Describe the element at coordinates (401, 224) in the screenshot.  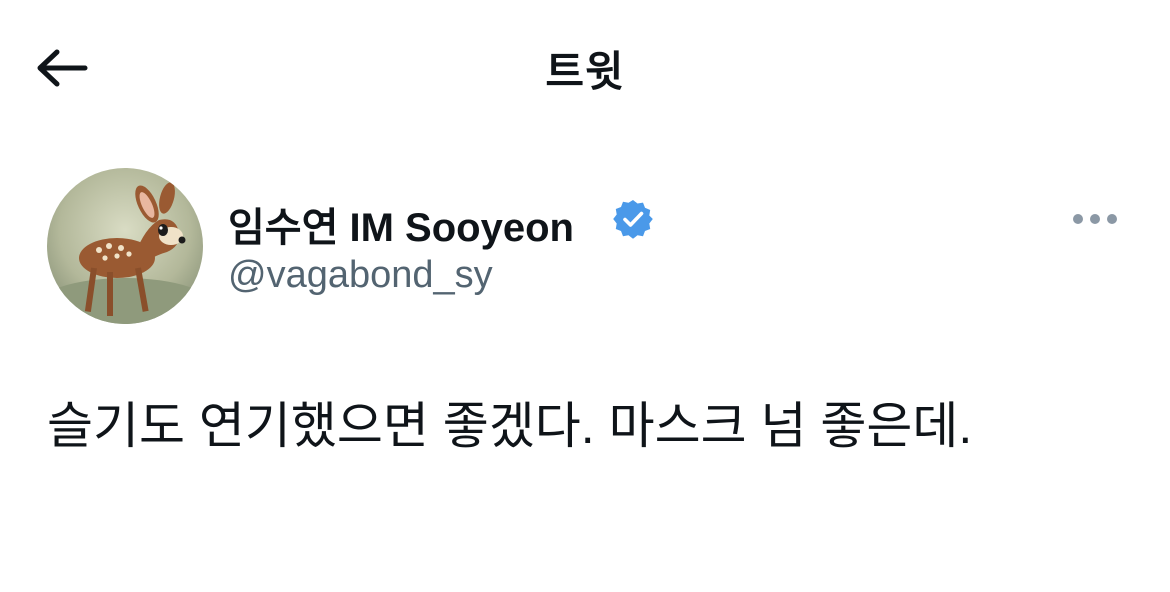
I see `author-display-name: 임수연 IM Sooyeon` at that location.